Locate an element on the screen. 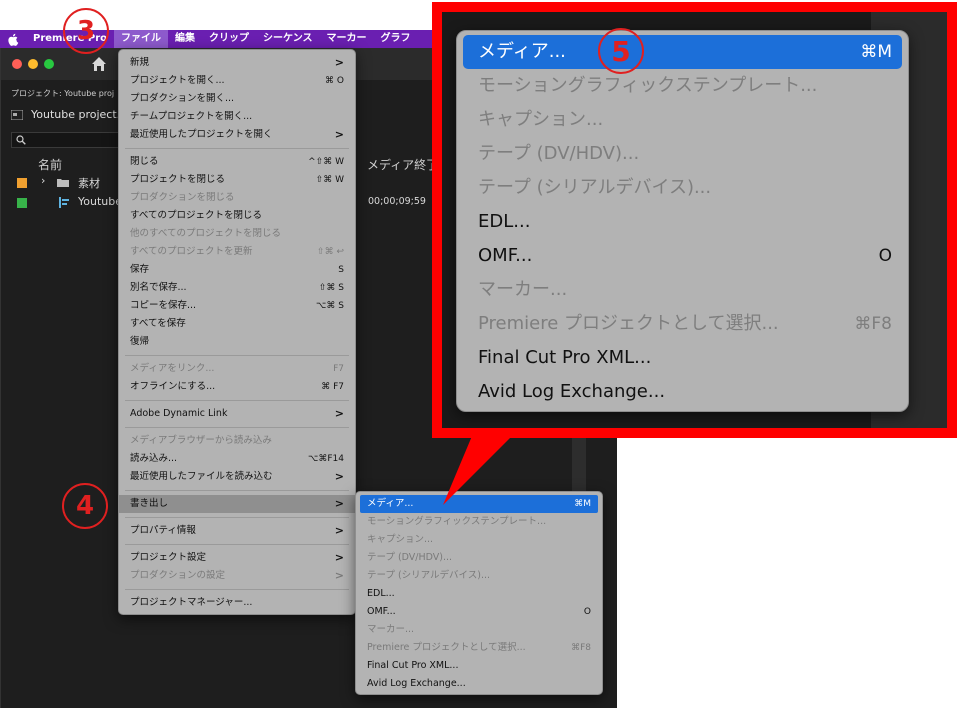 The height and width of the screenshot is (708, 960). step-4-marker: 4 is located at coordinates (85, 506).